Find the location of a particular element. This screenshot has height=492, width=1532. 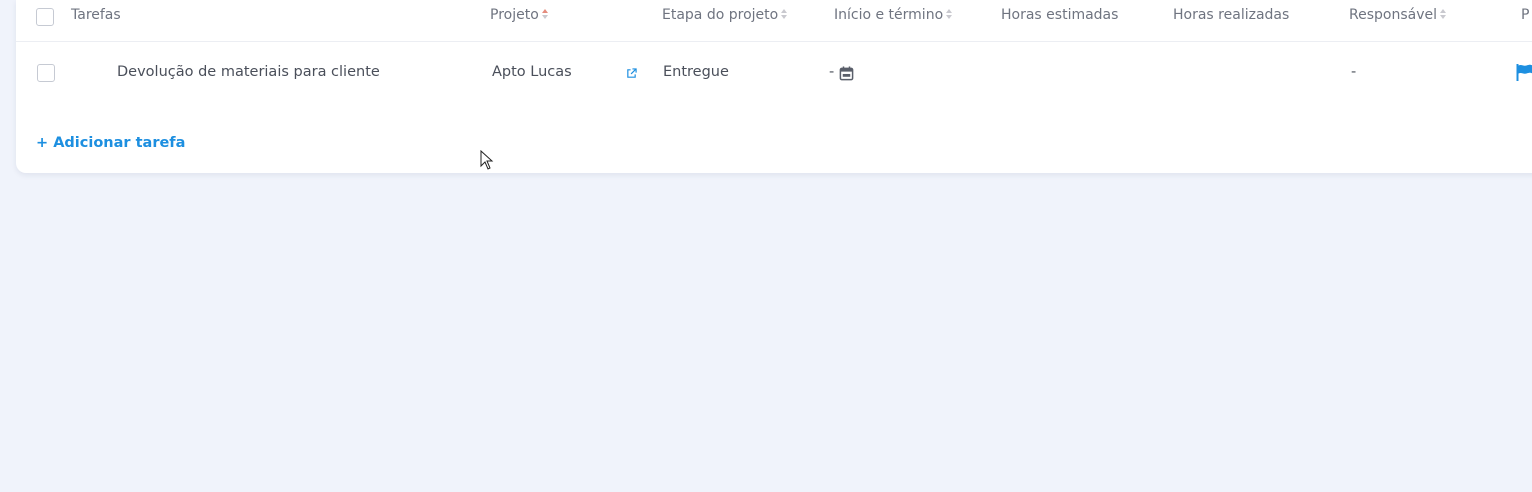

calendar-icon is located at coordinates (846, 73).